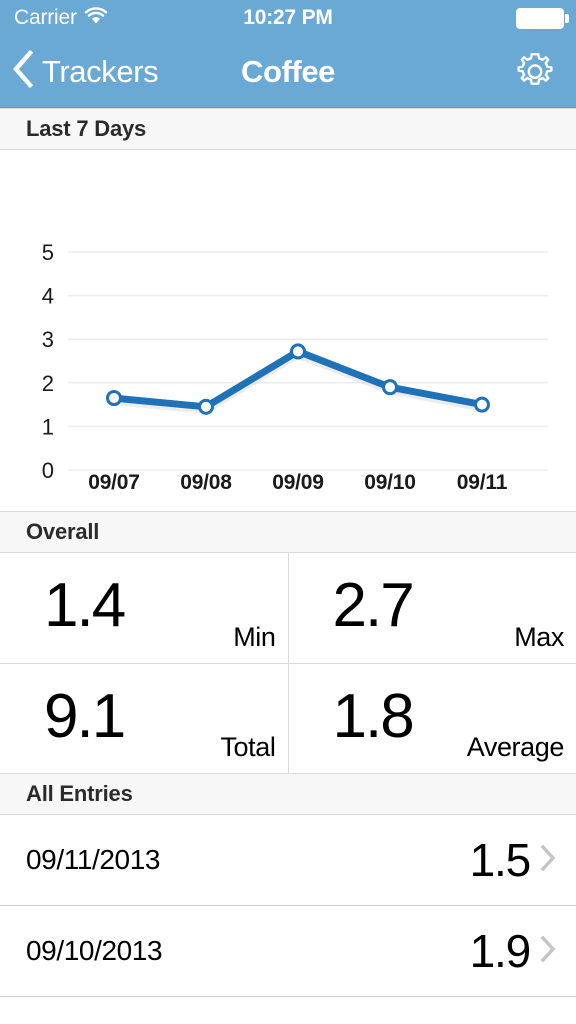  What do you see at coordinates (535, 72) in the screenshot?
I see `settings-button` at bounding box center [535, 72].